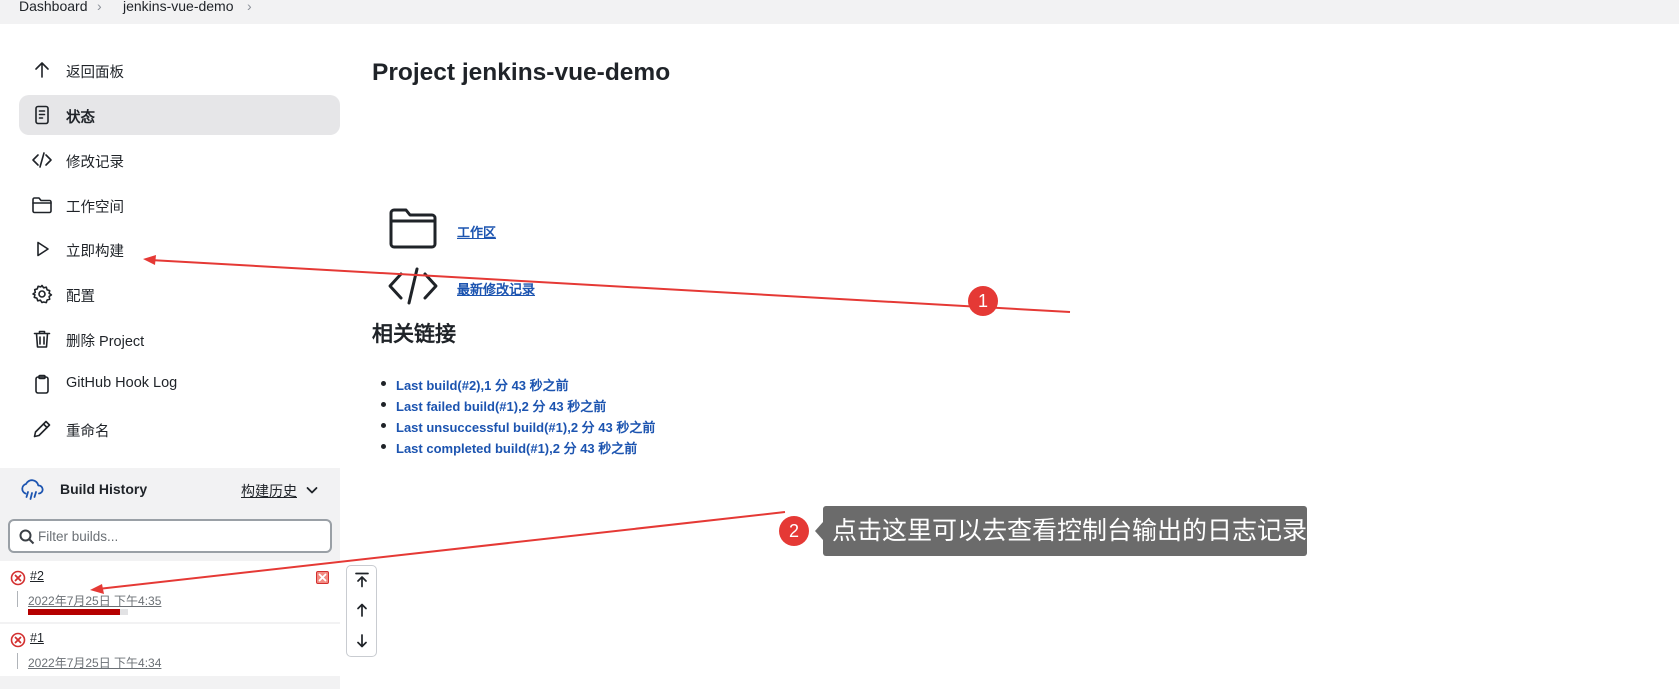 The width and height of the screenshot is (1679, 689). I want to click on breadcrumb: Dashboard › jenkins-vue-demo ›, so click(839, 12).